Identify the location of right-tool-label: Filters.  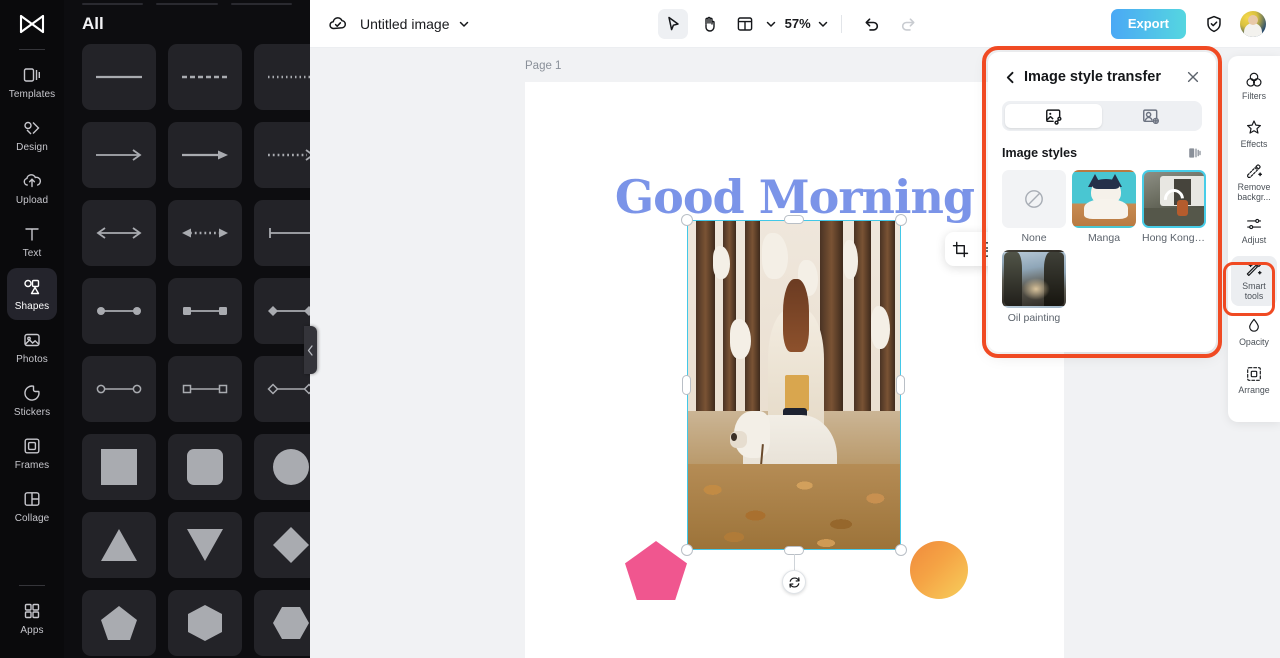
(1254, 96).